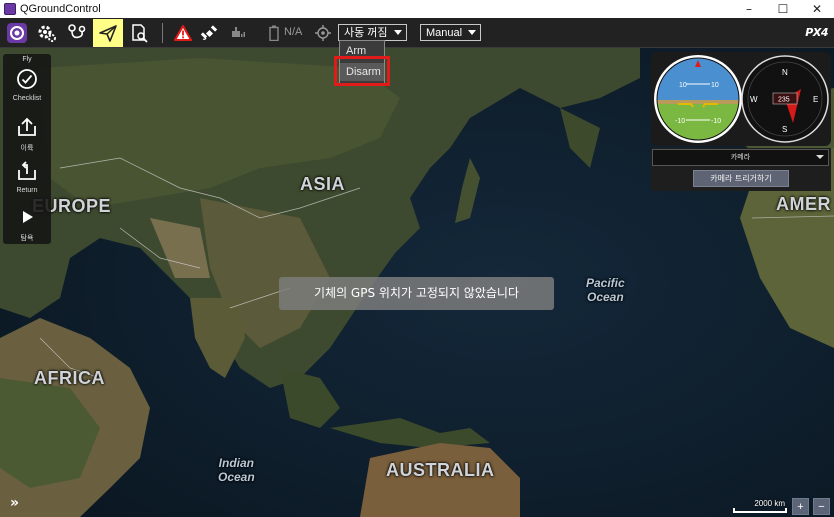 The width and height of the screenshot is (834, 517). Describe the element at coordinates (27, 126) in the screenshot. I see `takeoff-icon` at that location.